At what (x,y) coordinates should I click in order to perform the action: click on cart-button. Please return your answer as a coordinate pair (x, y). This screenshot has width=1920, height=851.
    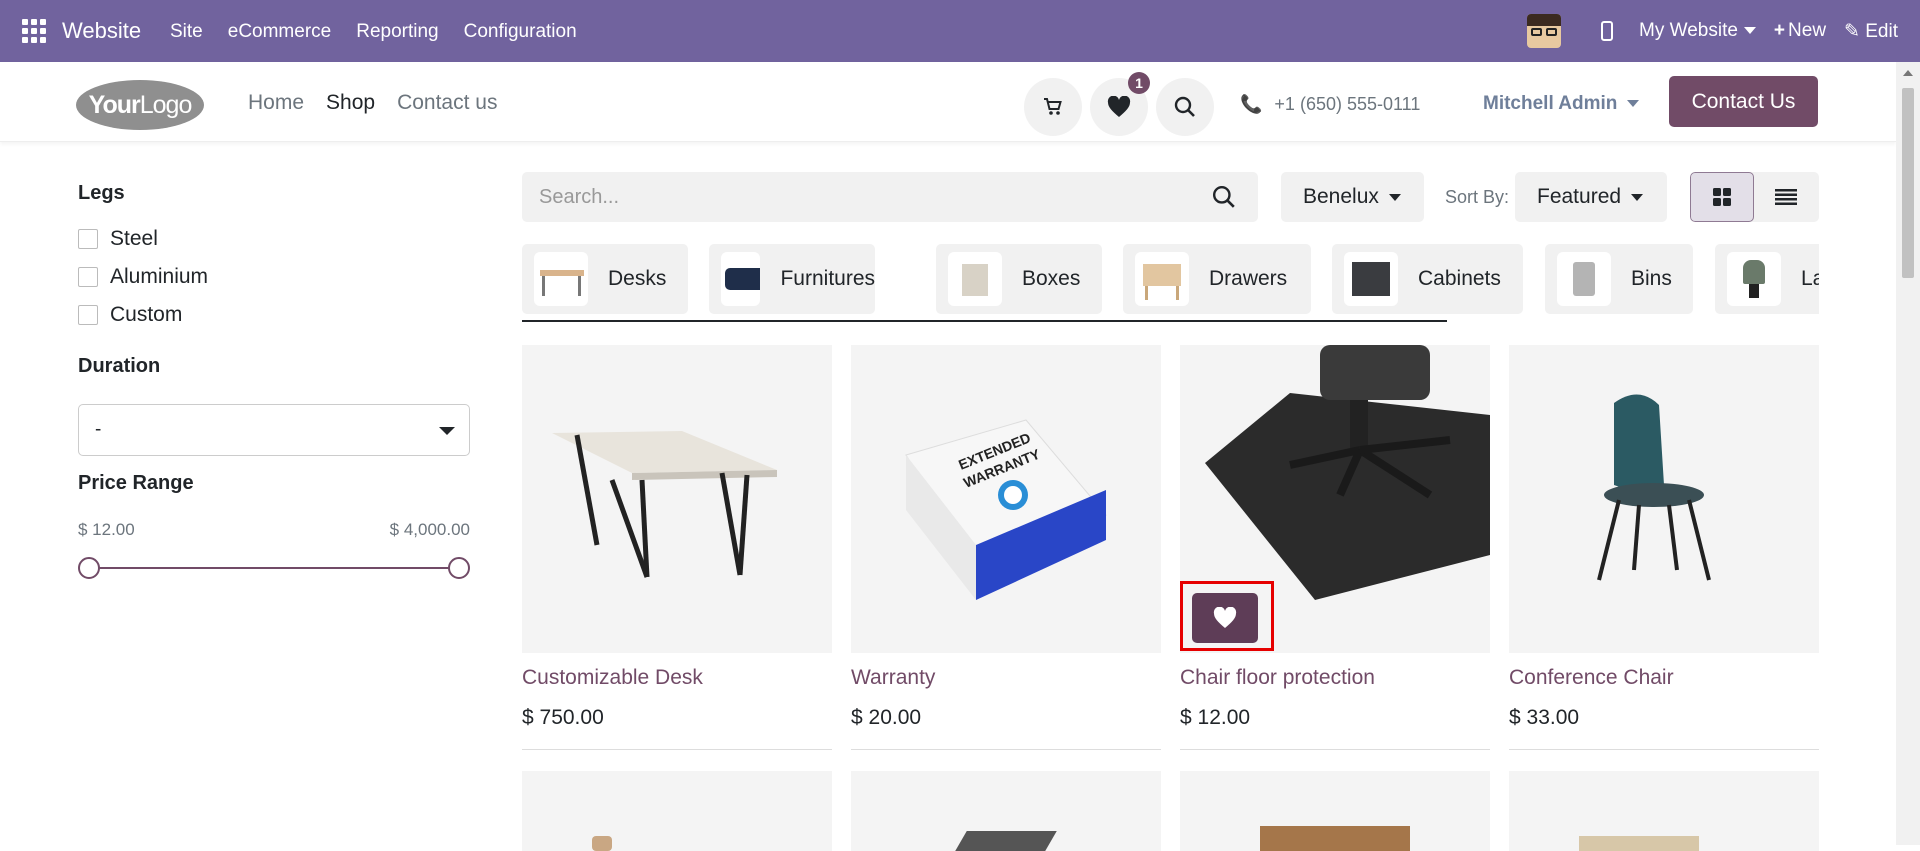
    Looking at the image, I should click on (1053, 107).